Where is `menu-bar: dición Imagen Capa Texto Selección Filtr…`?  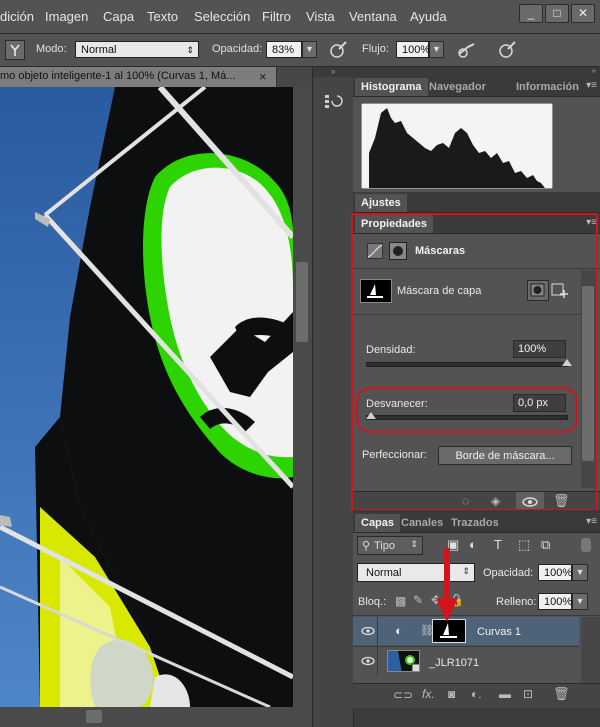
menu-bar: dición Imagen Capa Texto Selección Filtr… is located at coordinates (300, 17).